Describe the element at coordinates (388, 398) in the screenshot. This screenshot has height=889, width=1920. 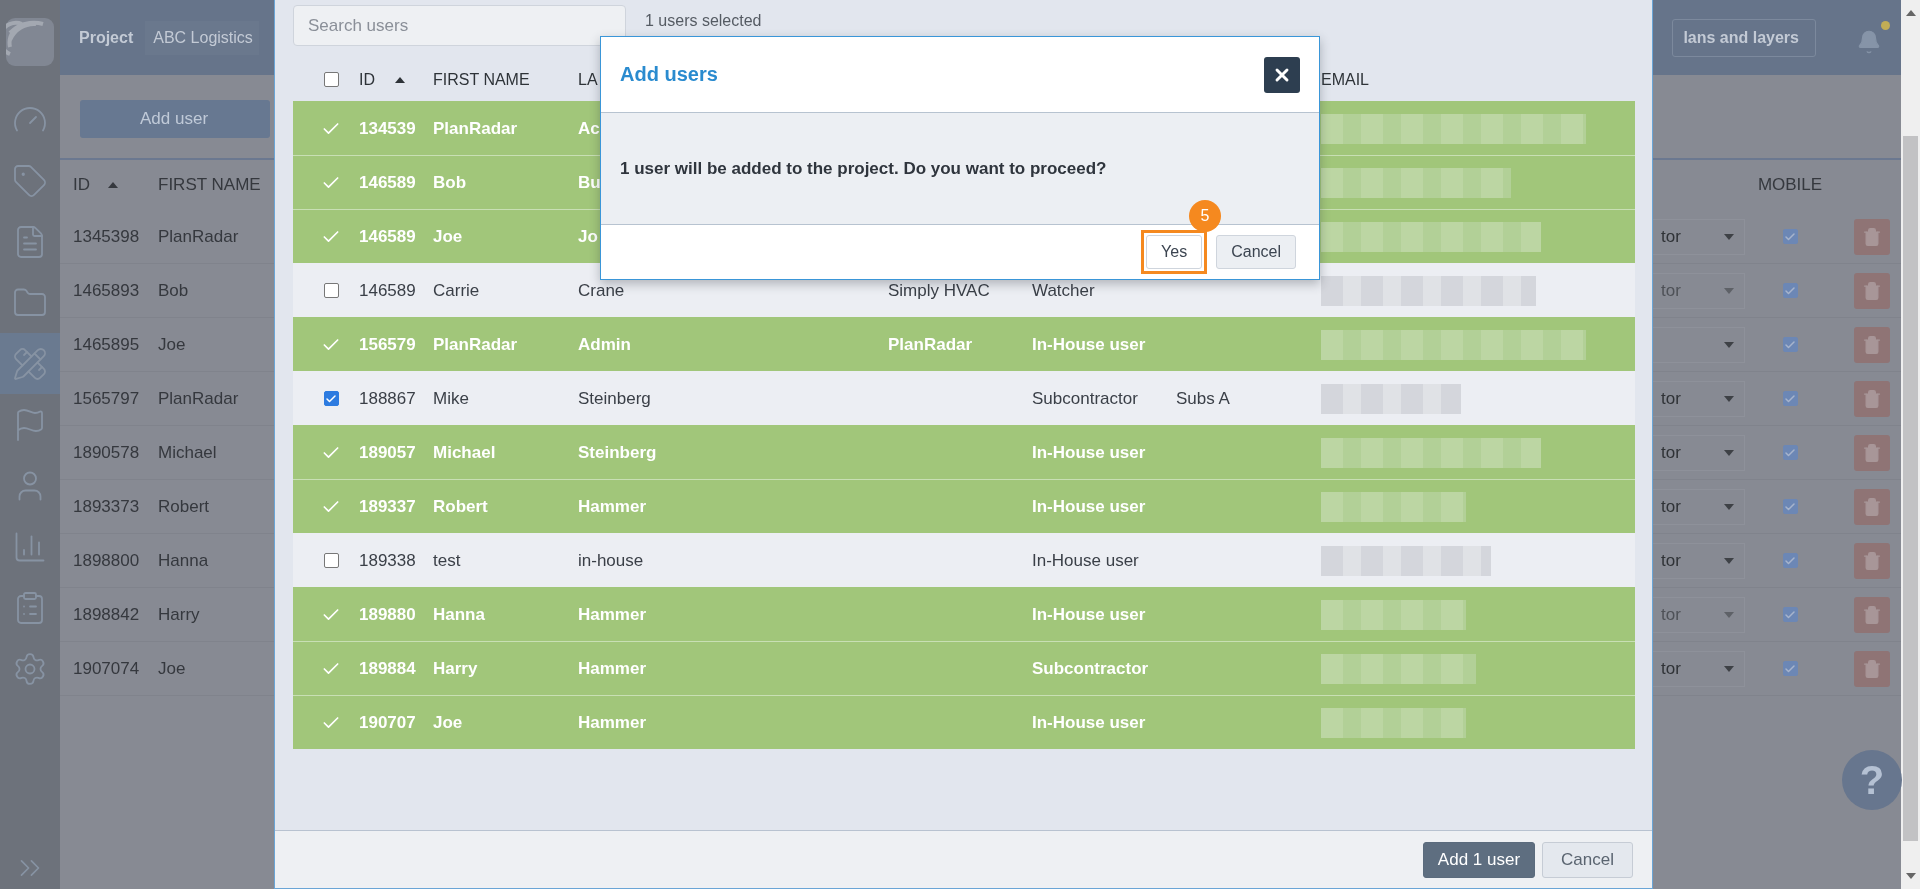
I see `table-cell-text: 188867` at that location.